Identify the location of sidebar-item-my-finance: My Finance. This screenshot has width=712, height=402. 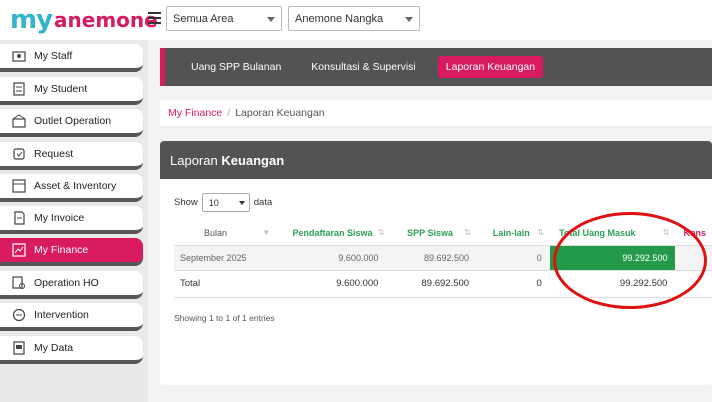
(71, 252).